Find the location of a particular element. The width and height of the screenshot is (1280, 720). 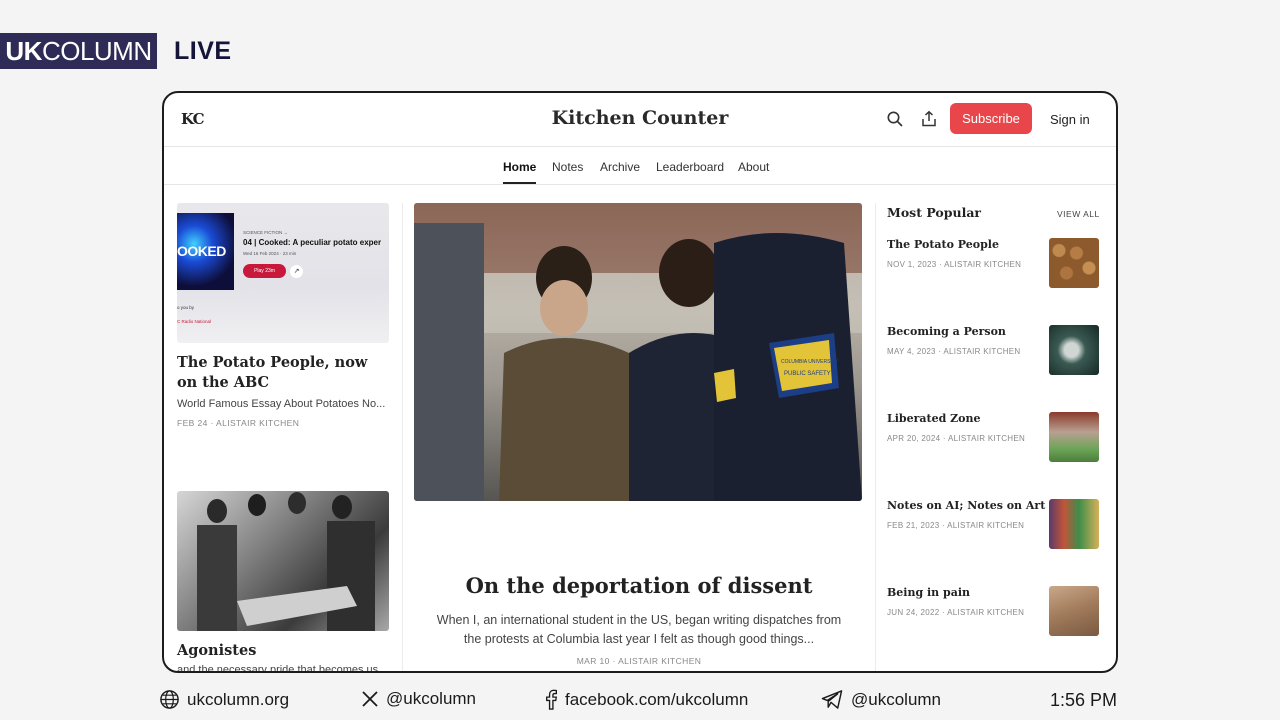

facebook-icon is located at coordinates (552, 699).